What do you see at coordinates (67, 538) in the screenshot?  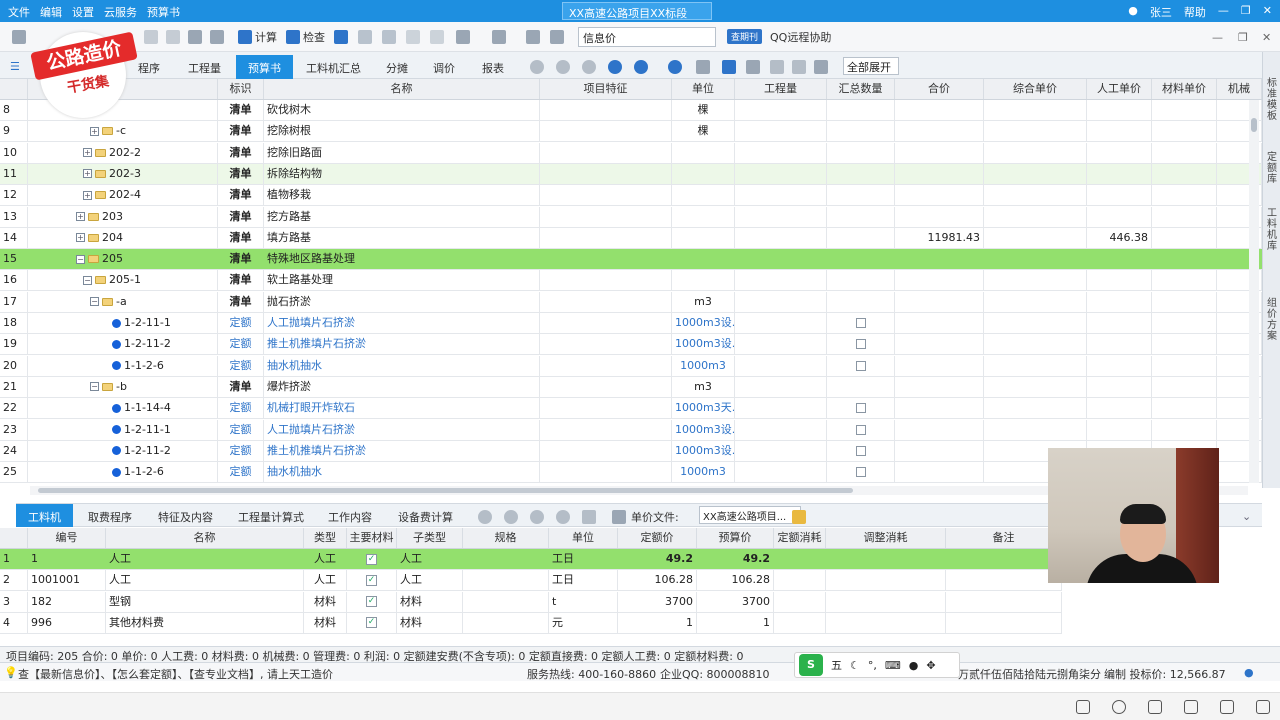 I see `mcol-header-code: 编号` at bounding box center [67, 538].